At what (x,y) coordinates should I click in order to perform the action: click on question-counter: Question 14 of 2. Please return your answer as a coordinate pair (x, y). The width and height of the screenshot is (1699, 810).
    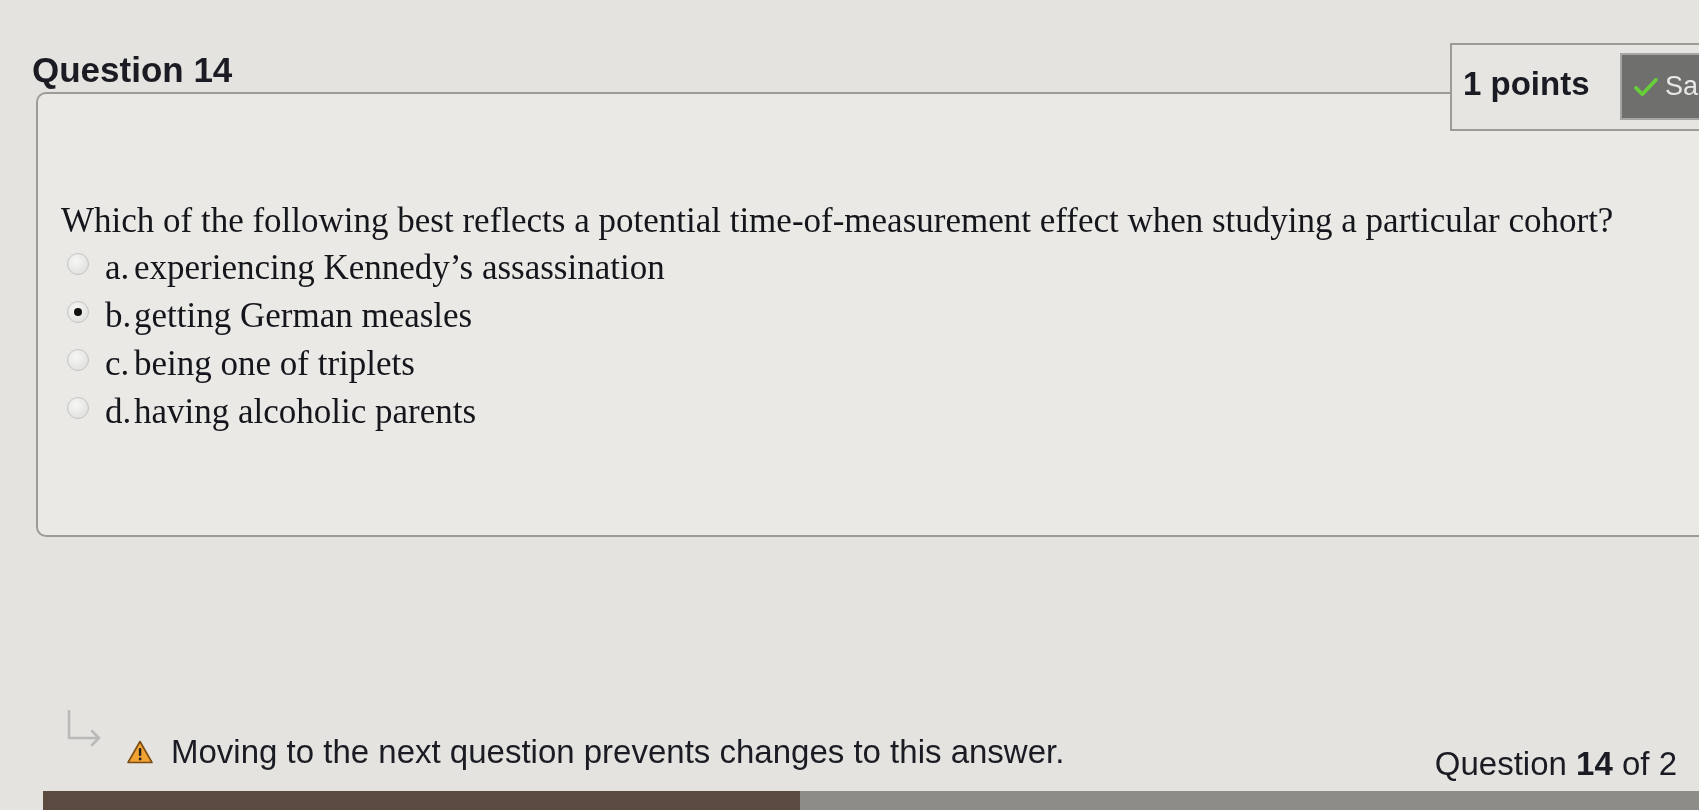
    Looking at the image, I should click on (1555, 764).